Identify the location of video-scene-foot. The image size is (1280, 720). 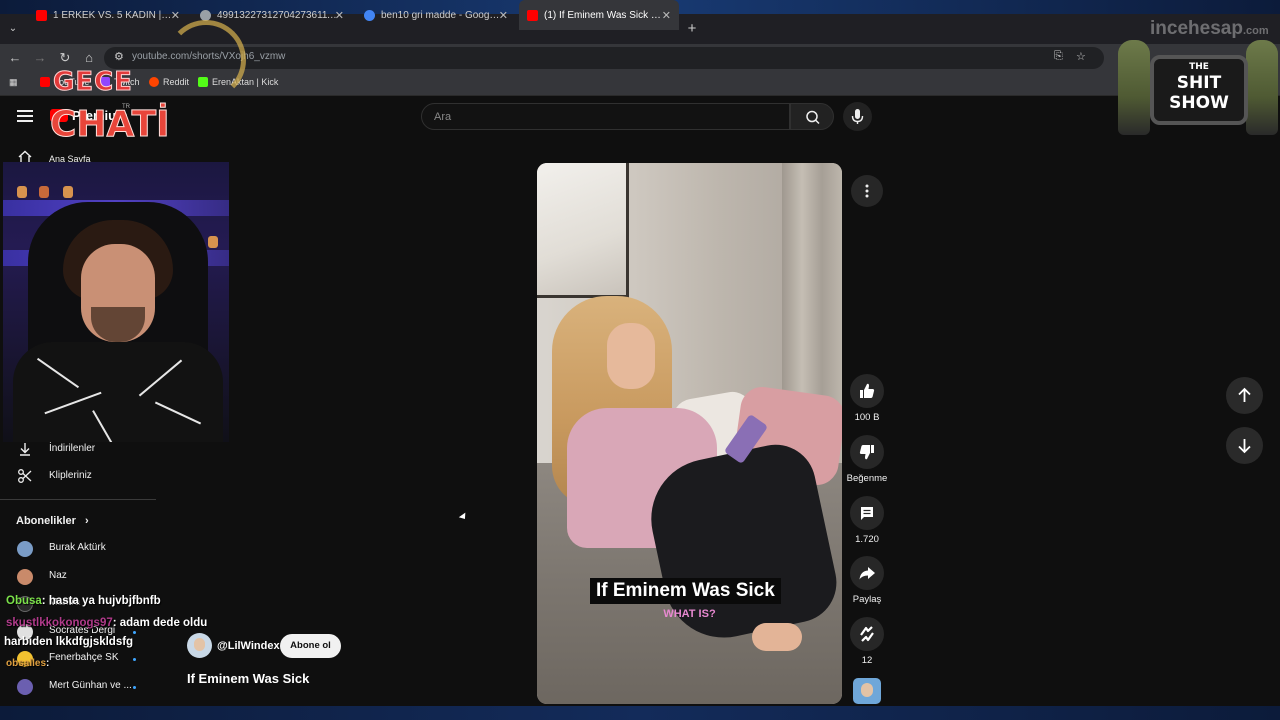
(777, 637).